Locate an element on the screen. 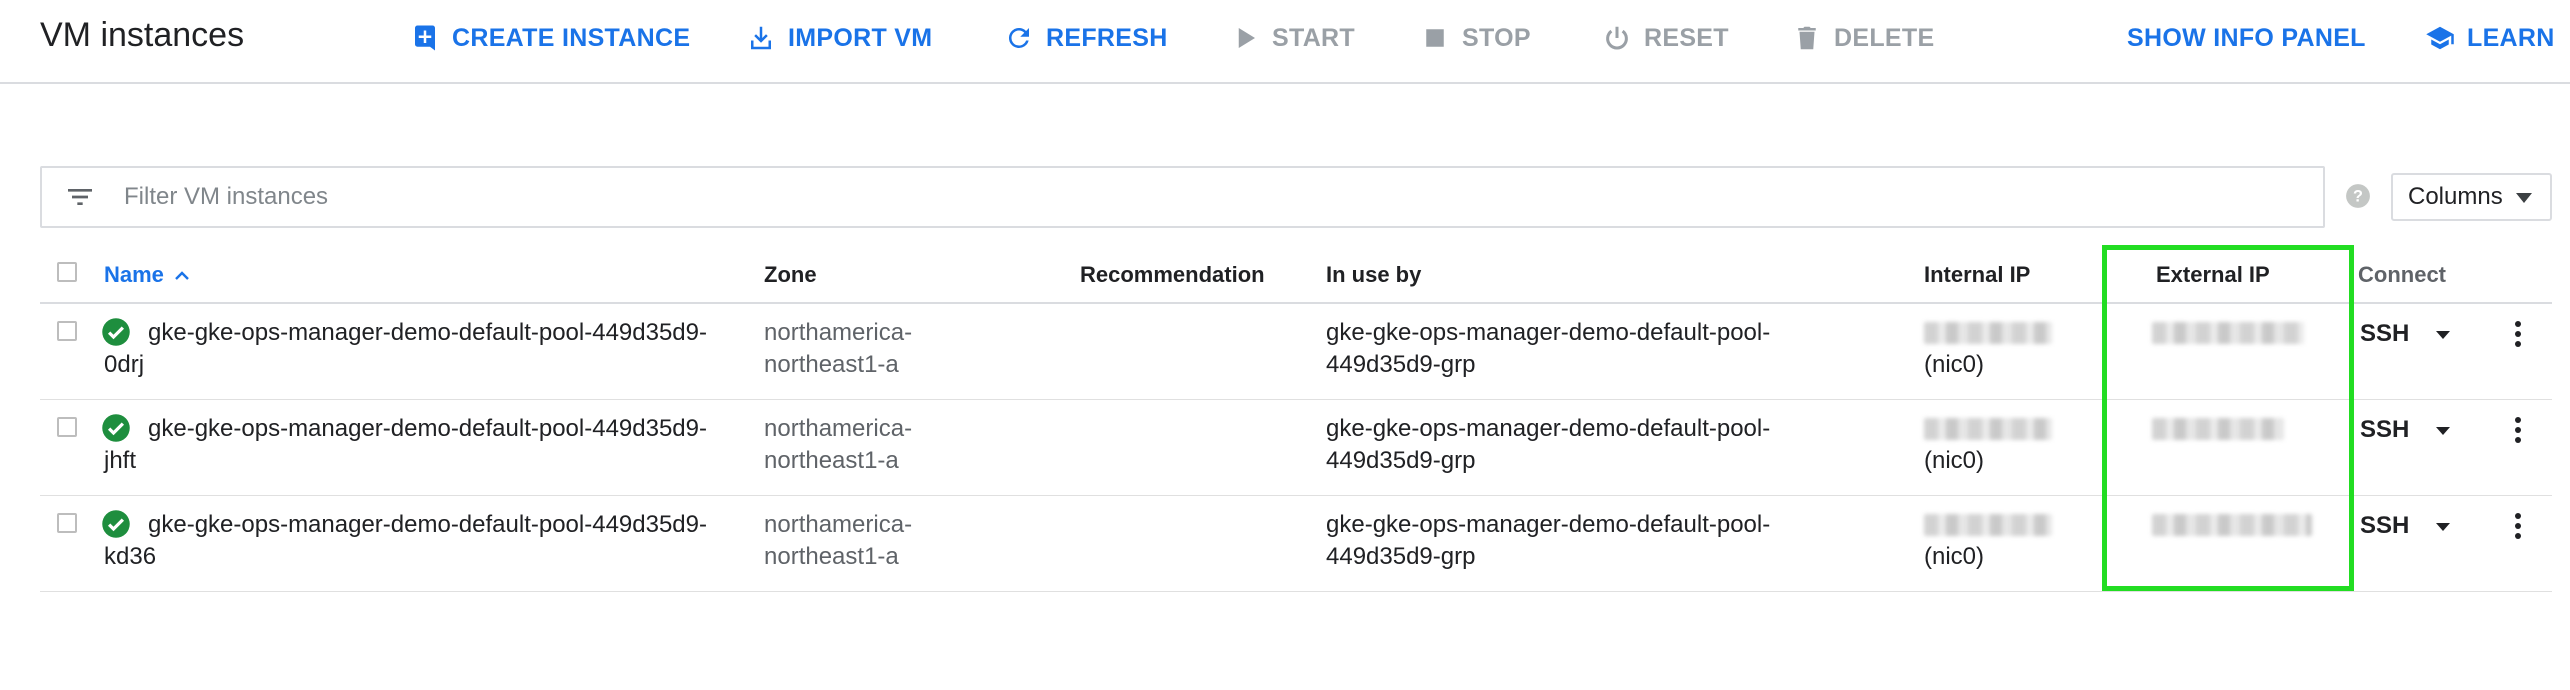  learn-button: LEARN is located at coordinates (2490, 38).